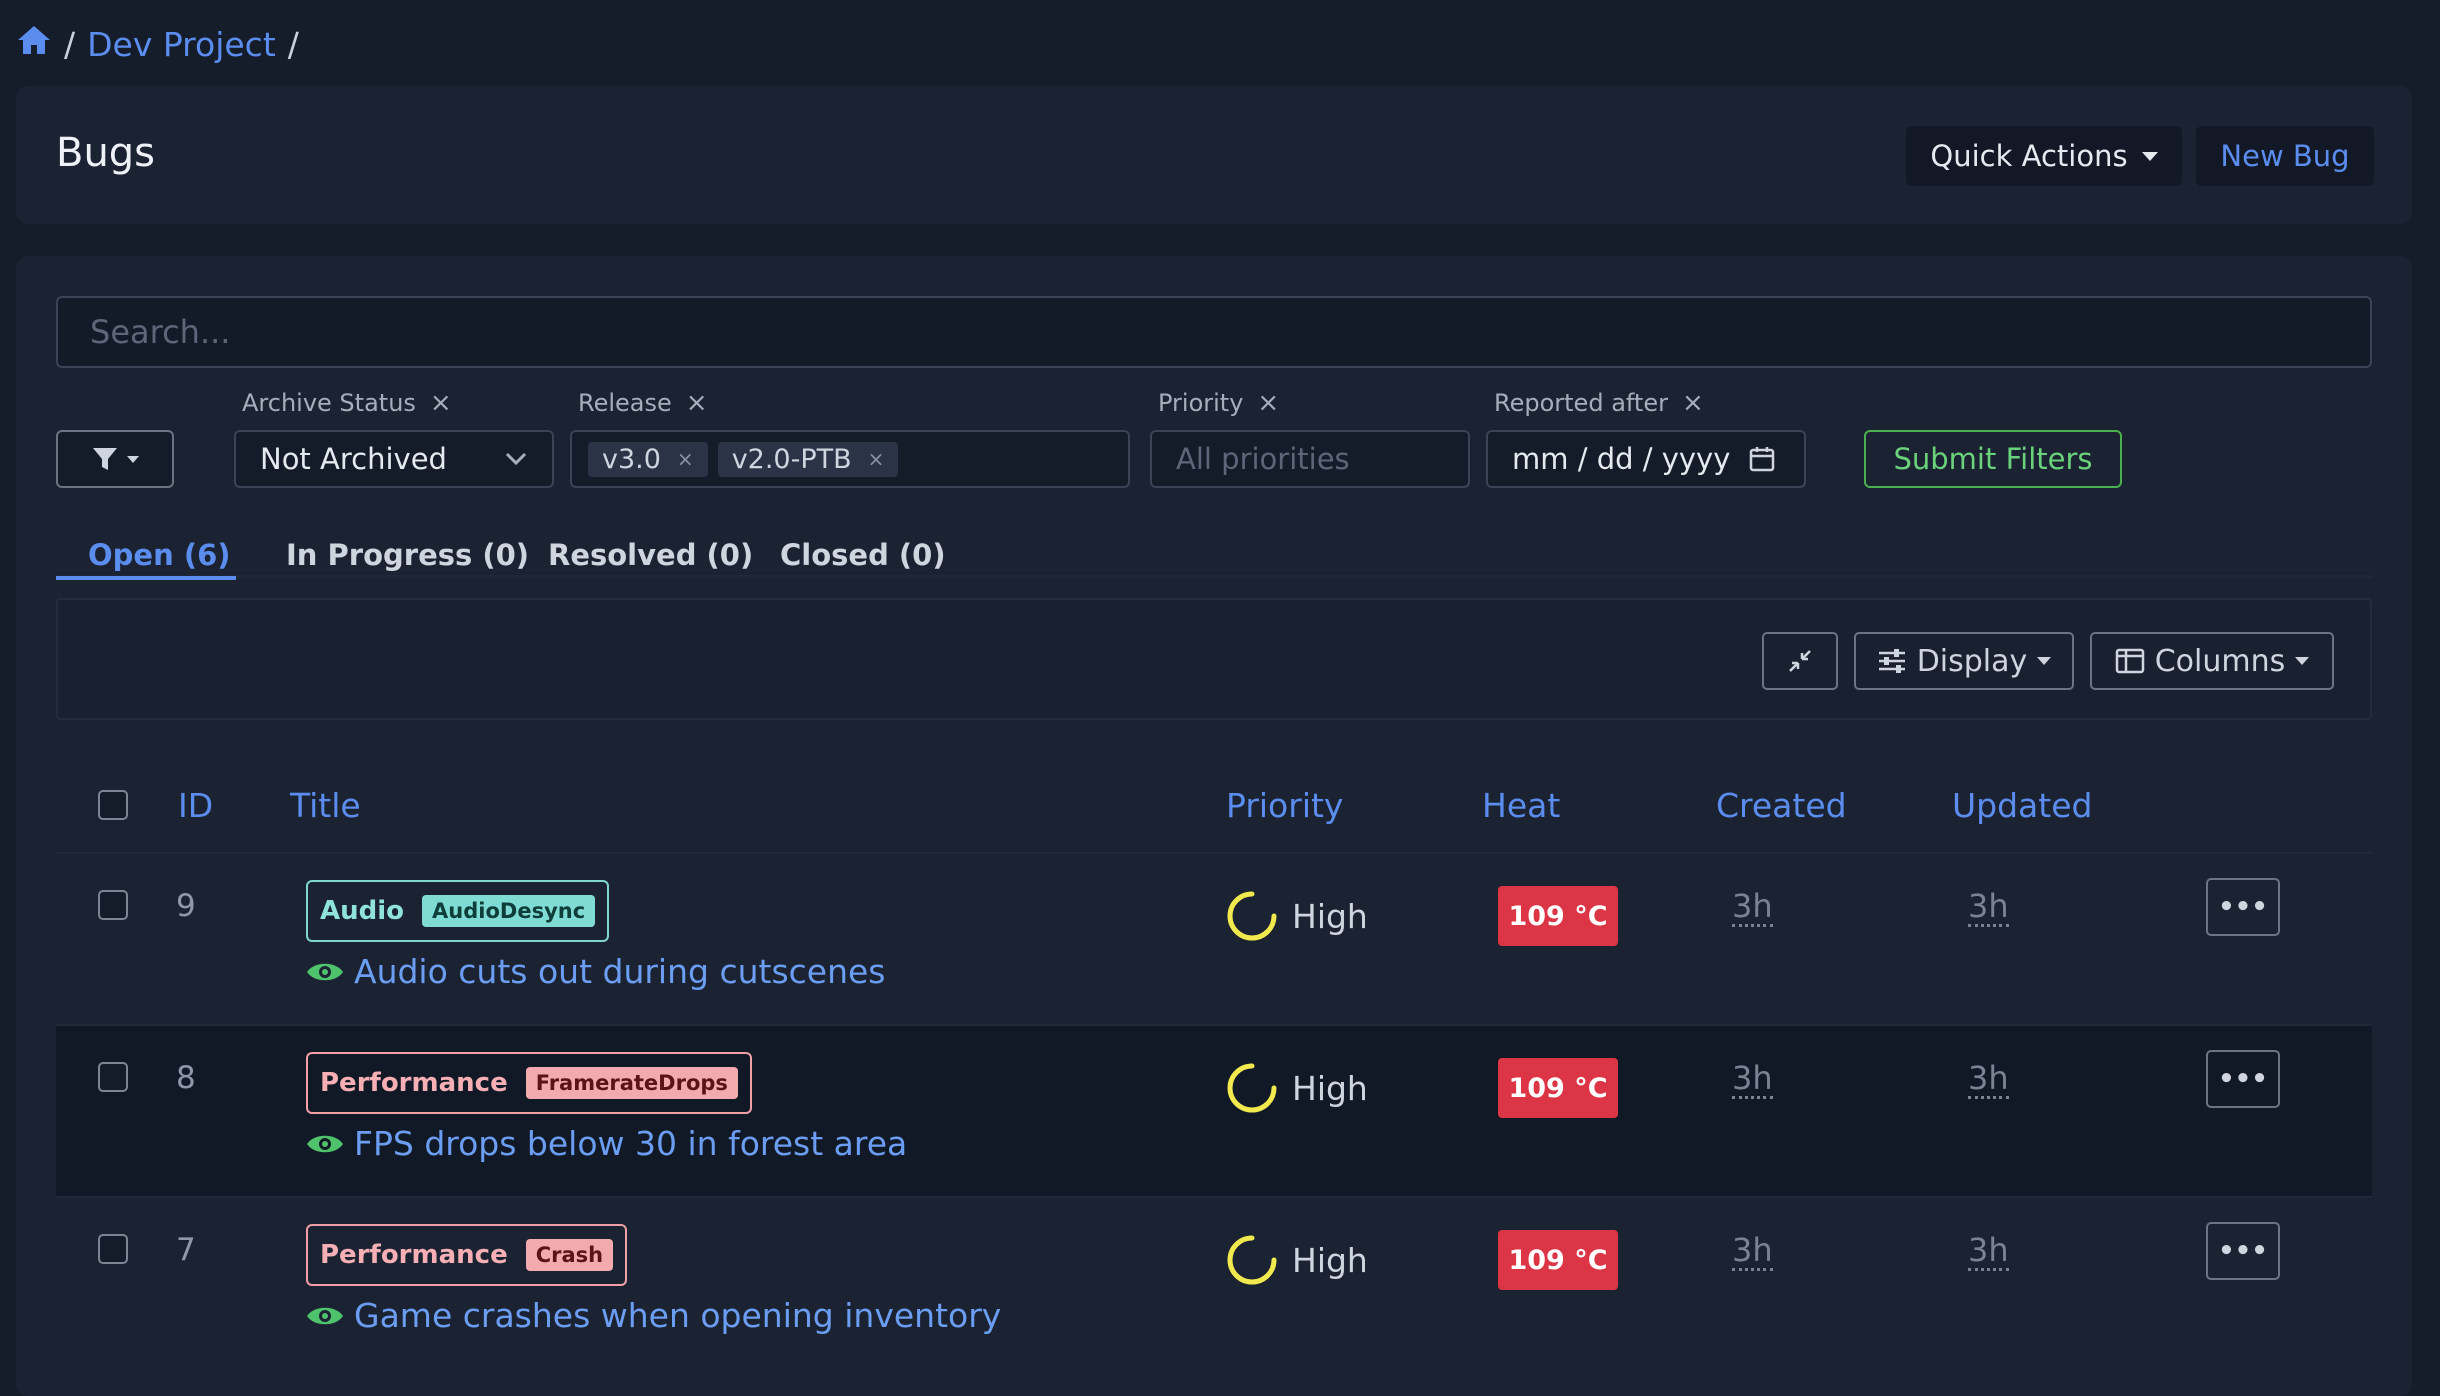 The image size is (2440, 1396). I want to click on breadcrumb-project-link: Dev Project, so click(181, 44).